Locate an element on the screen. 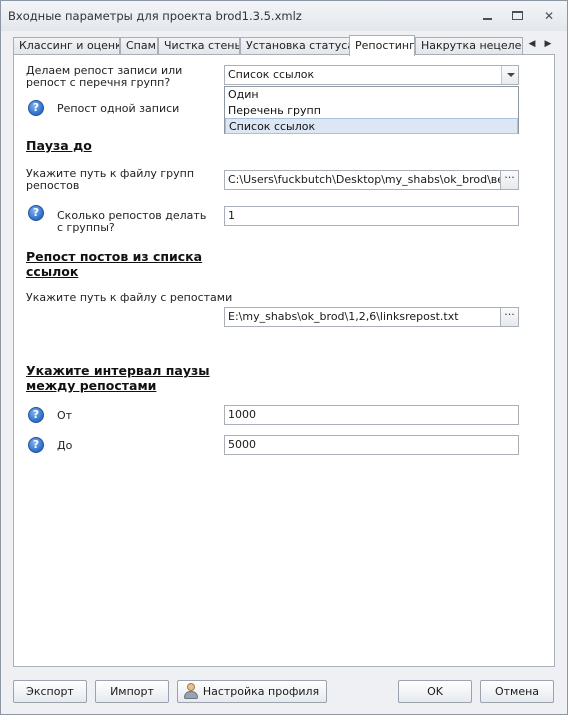 The height and width of the screenshot is (715, 568). tab-wall-cleanup: Чистка стены is located at coordinates (199, 46).